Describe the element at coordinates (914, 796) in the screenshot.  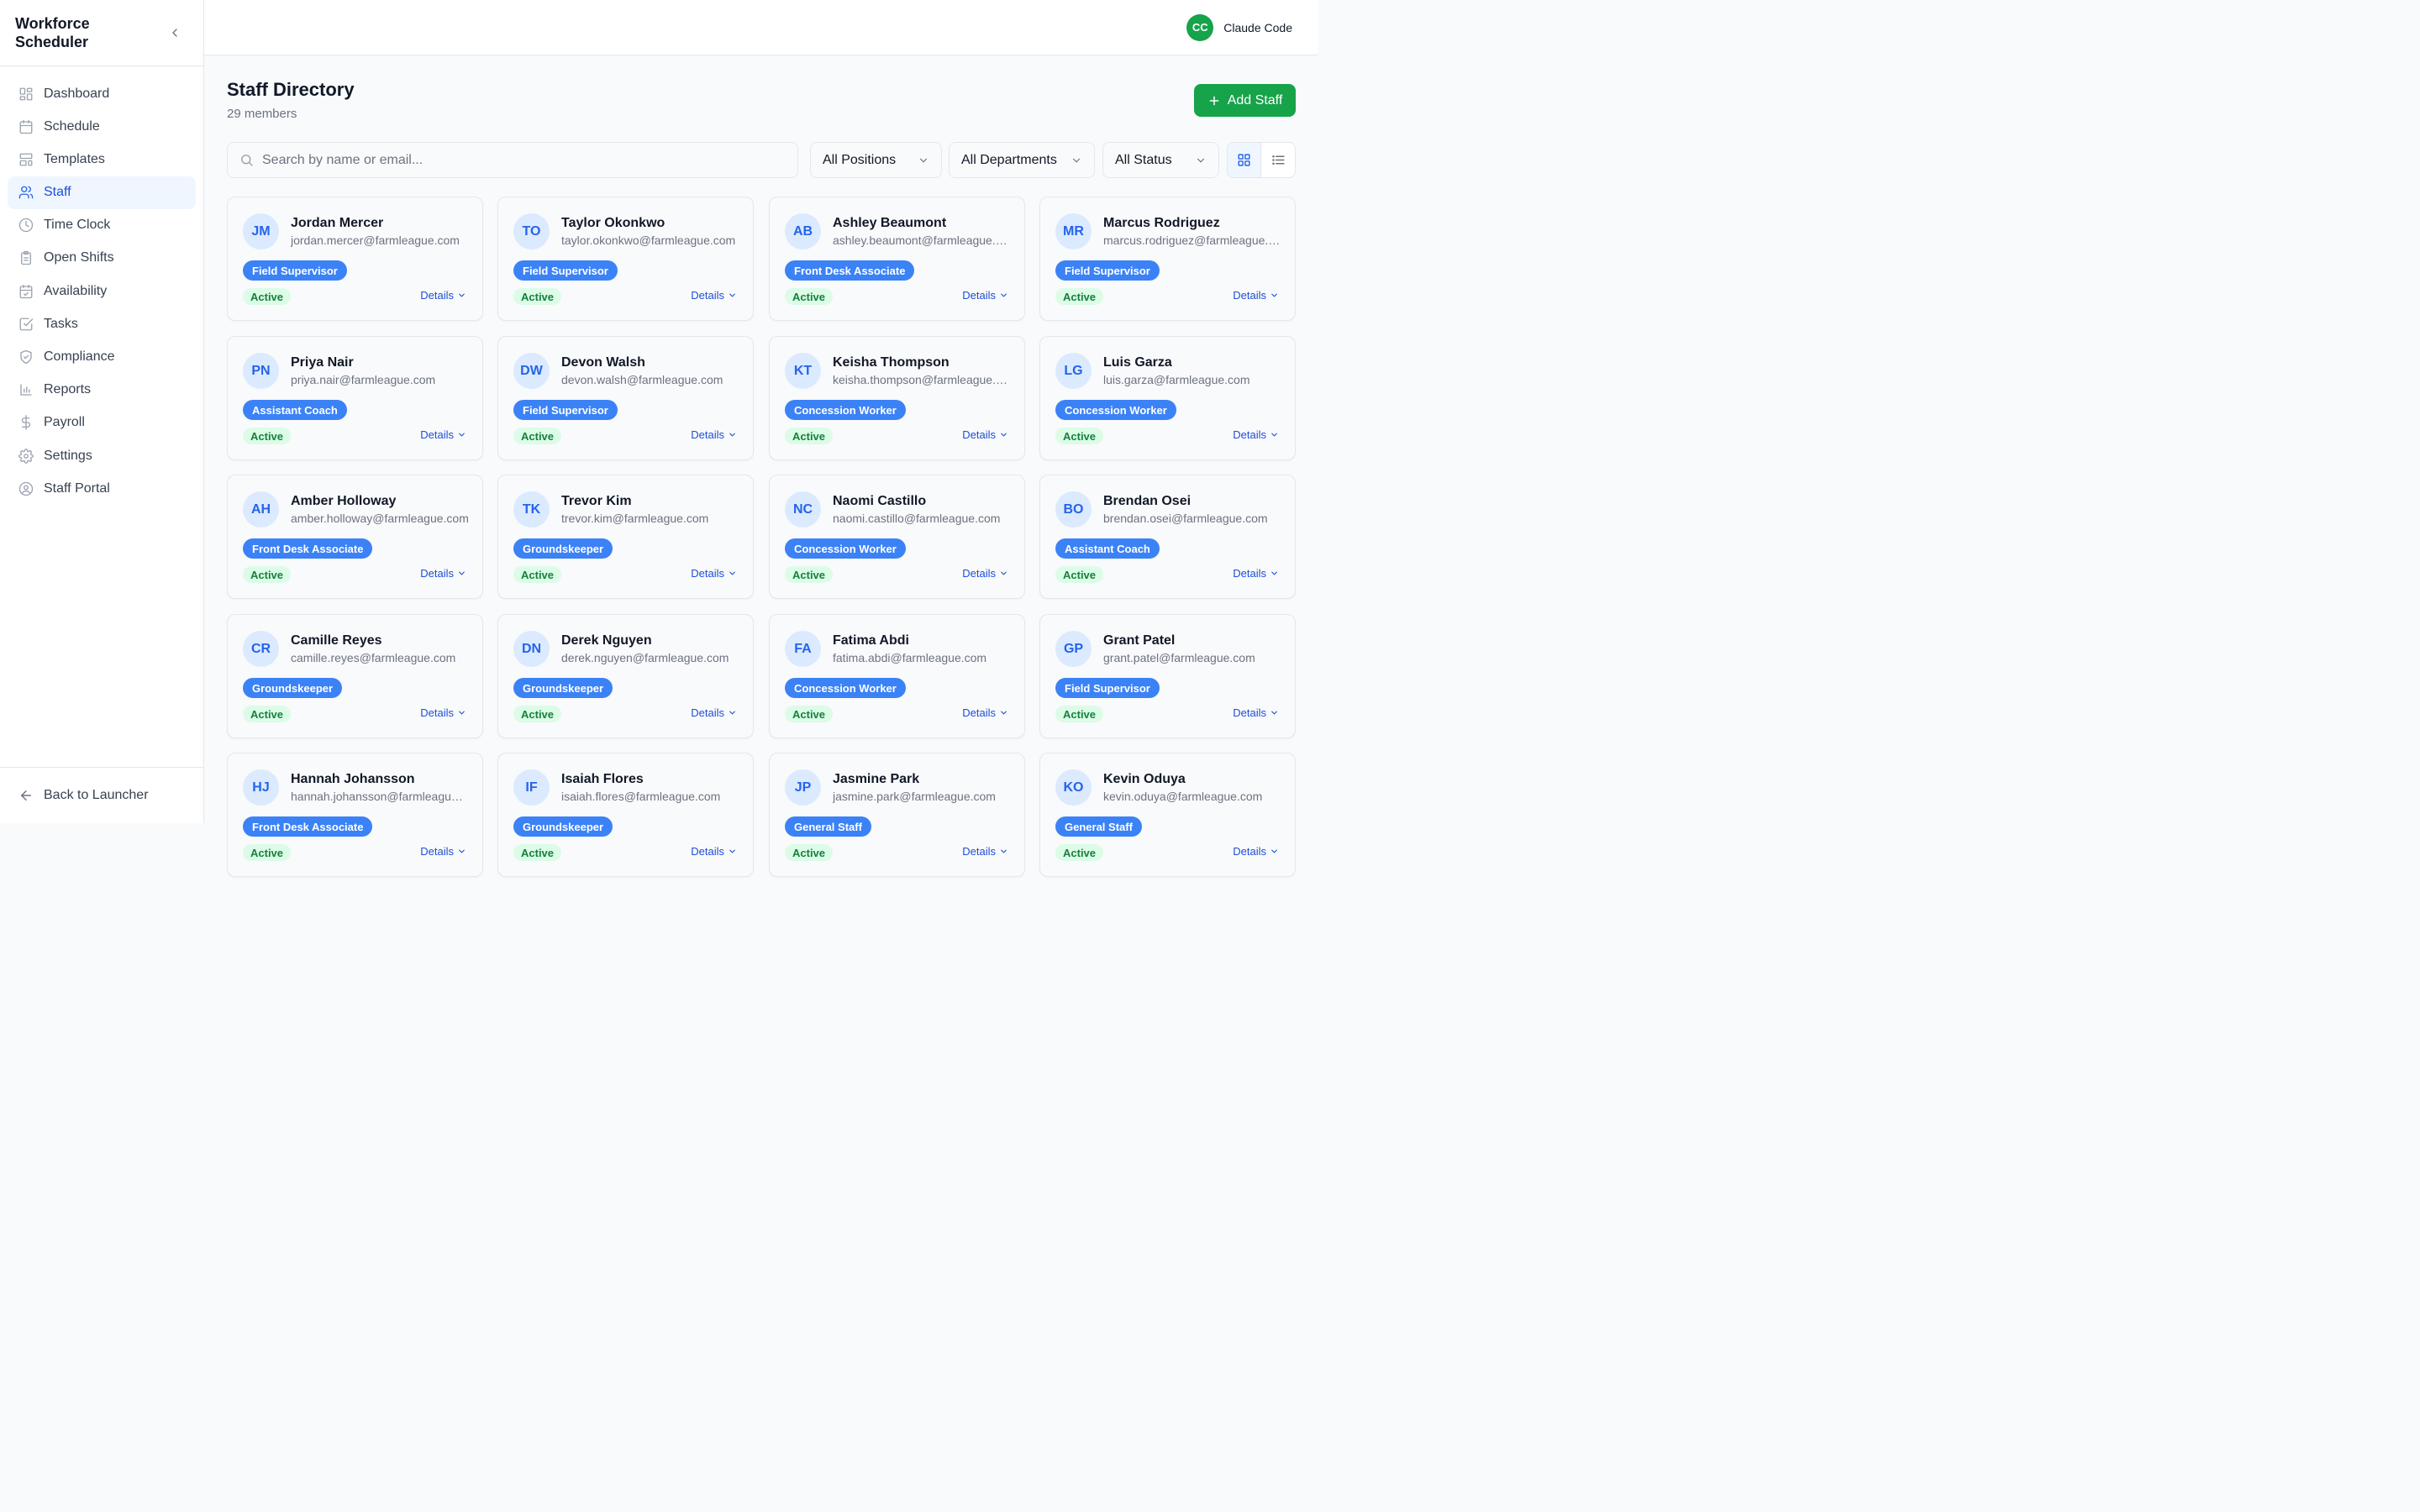
I see `staff-email: jasmine.park@farmleague.com` at that location.